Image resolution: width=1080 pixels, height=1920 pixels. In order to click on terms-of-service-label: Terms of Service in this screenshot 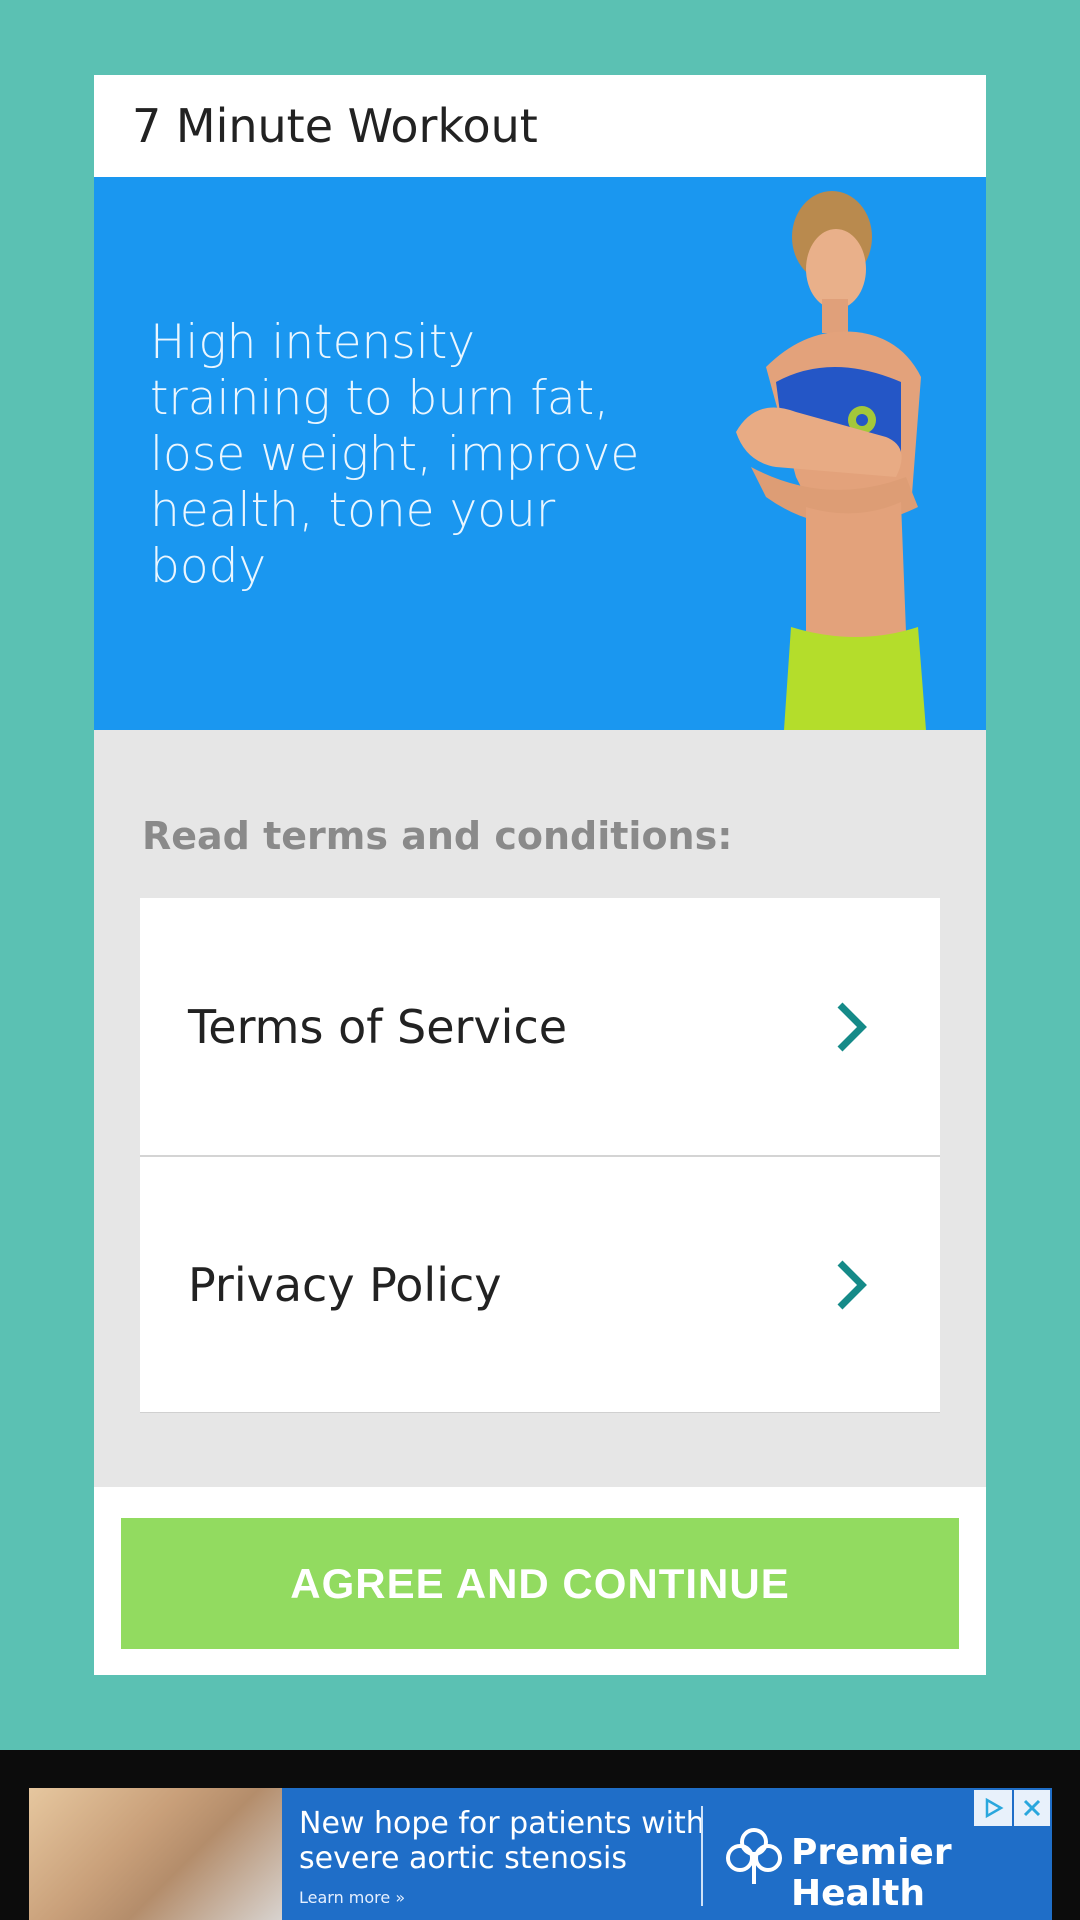, I will do `click(378, 1026)`.